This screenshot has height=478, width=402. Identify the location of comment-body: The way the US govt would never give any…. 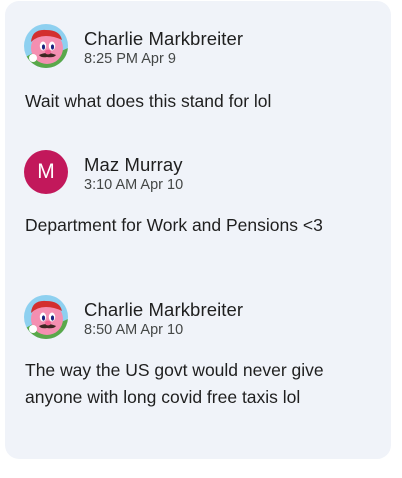
(174, 383).